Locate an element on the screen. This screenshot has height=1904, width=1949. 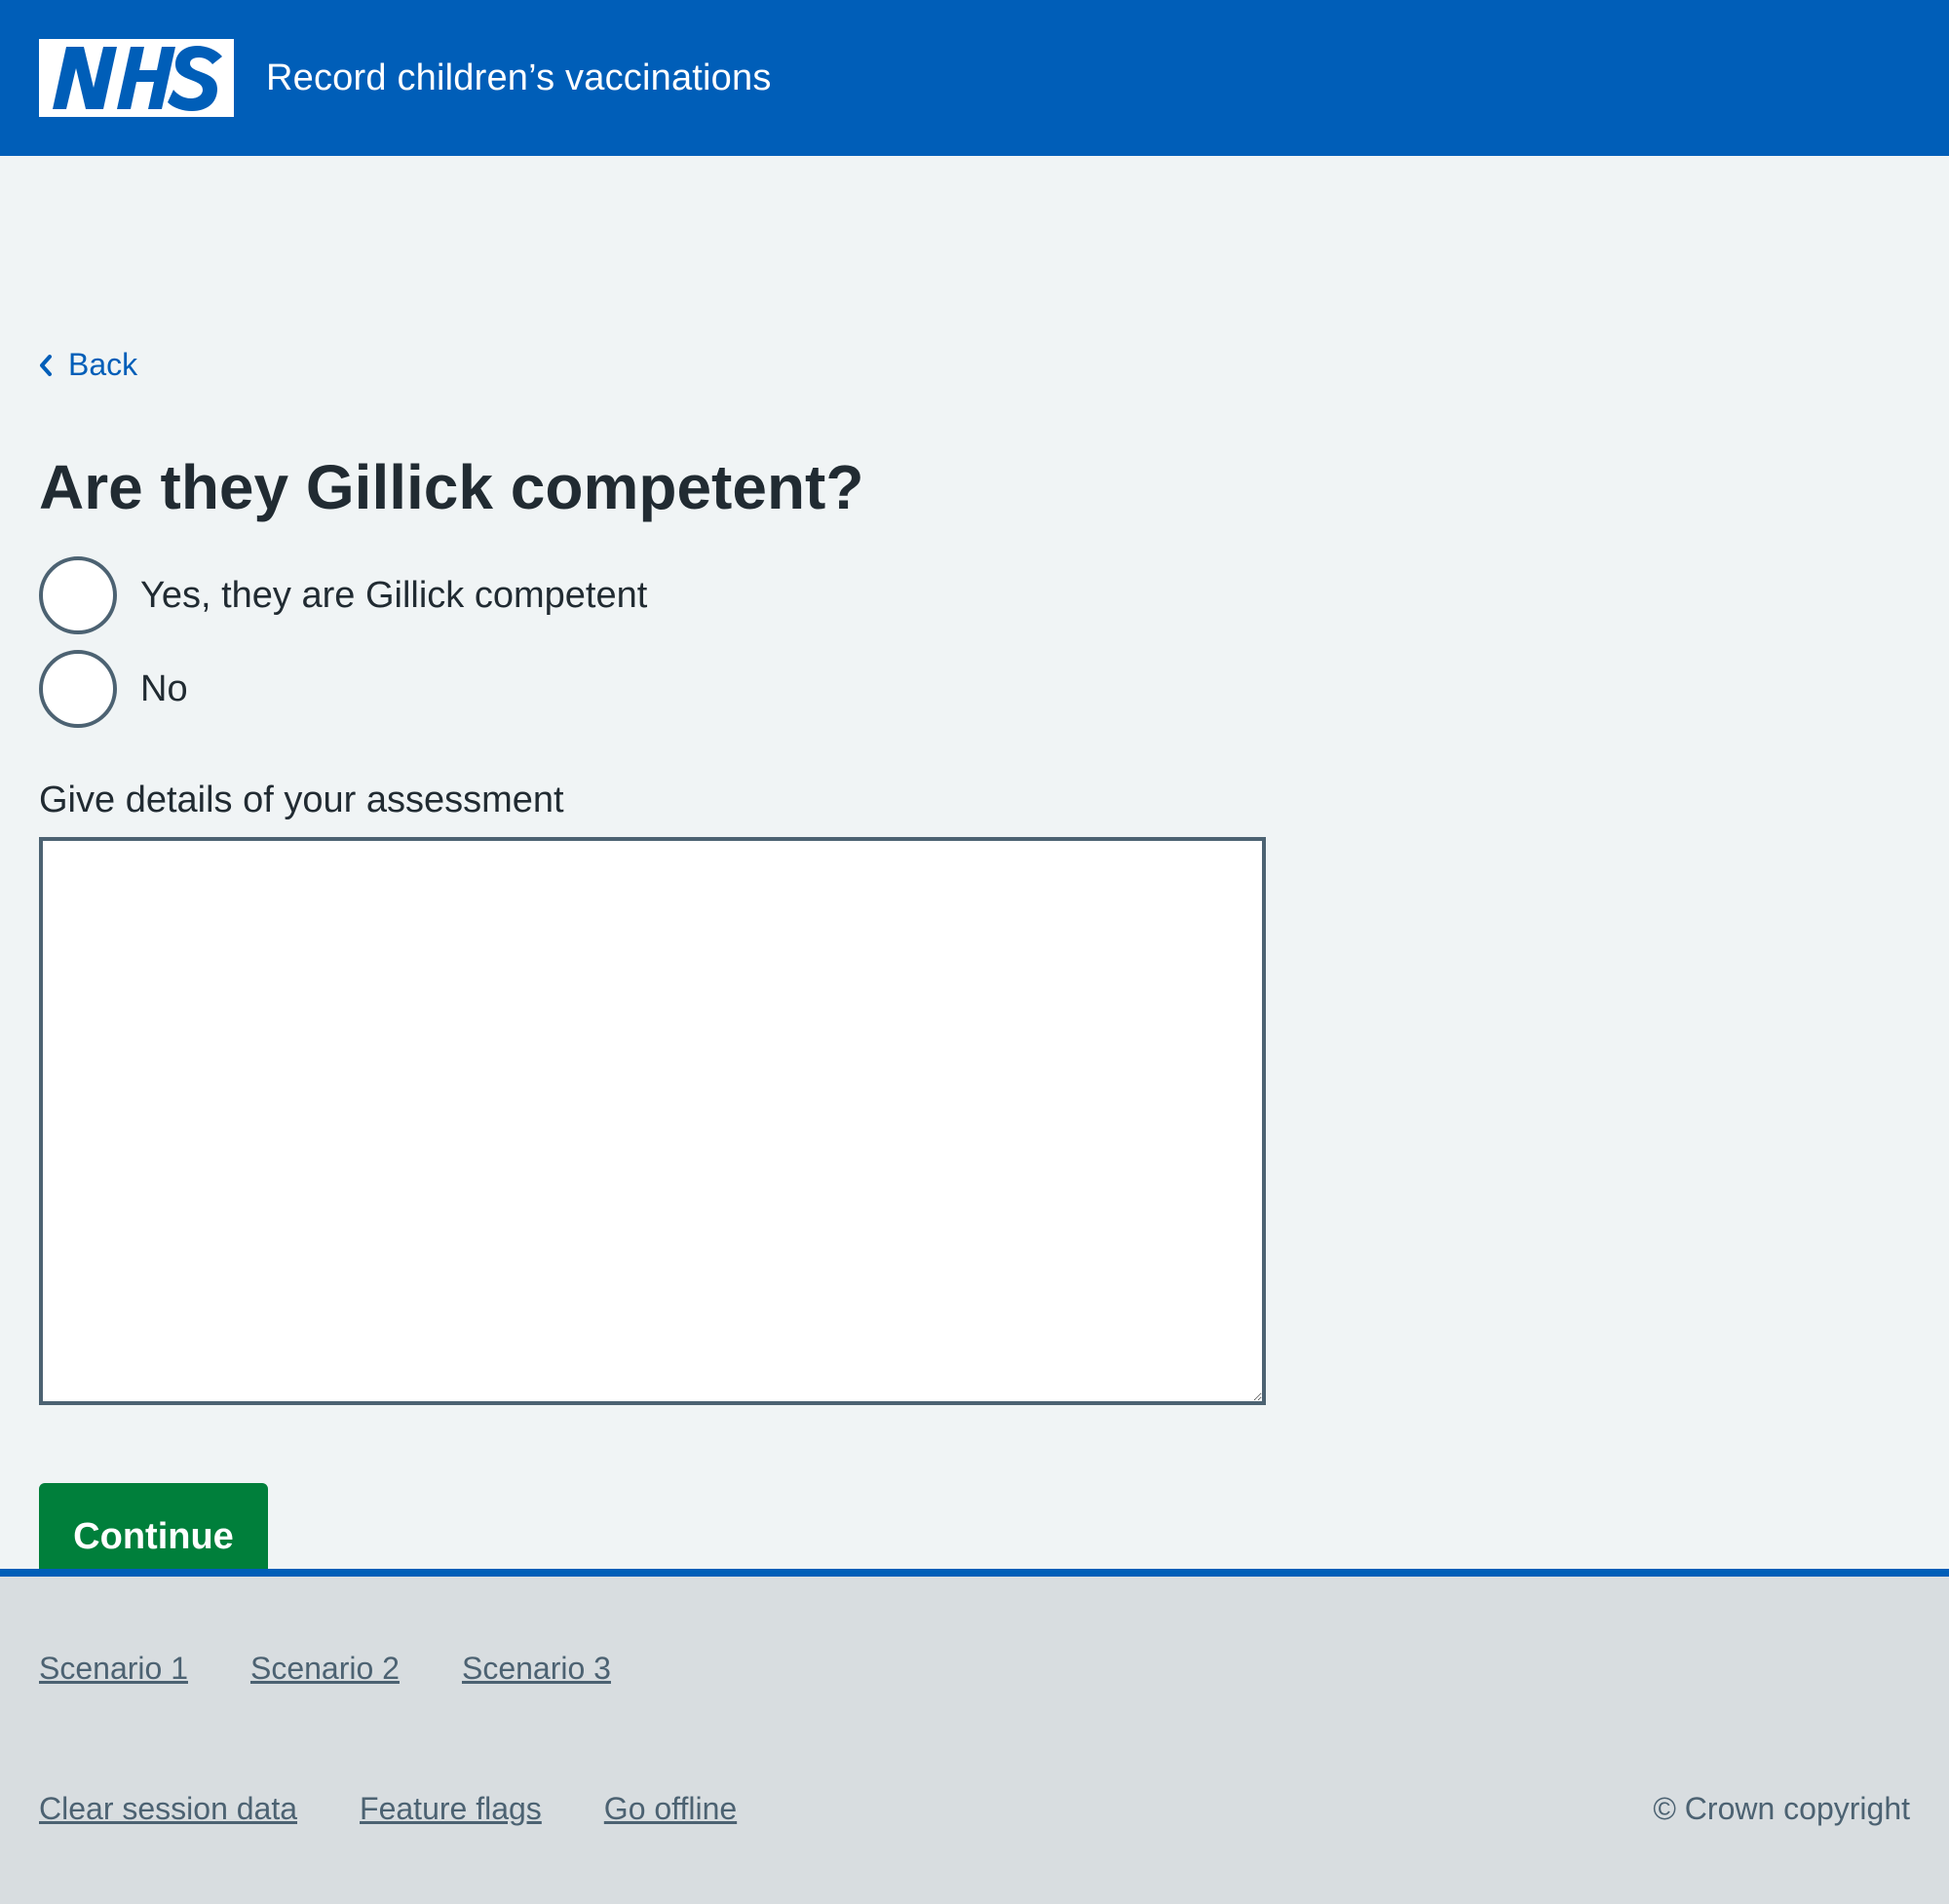
radio-option-yes: Yes, they are Gillick competent is located at coordinates (343, 595).